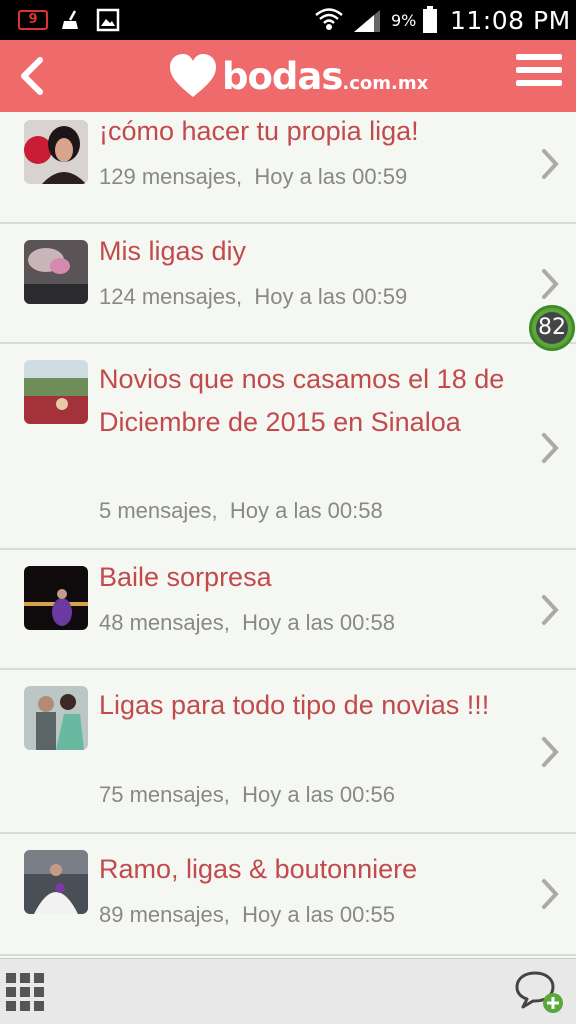  What do you see at coordinates (510, 20) in the screenshot?
I see `status-time: 11:08 PM` at bounding box center [510, 20].